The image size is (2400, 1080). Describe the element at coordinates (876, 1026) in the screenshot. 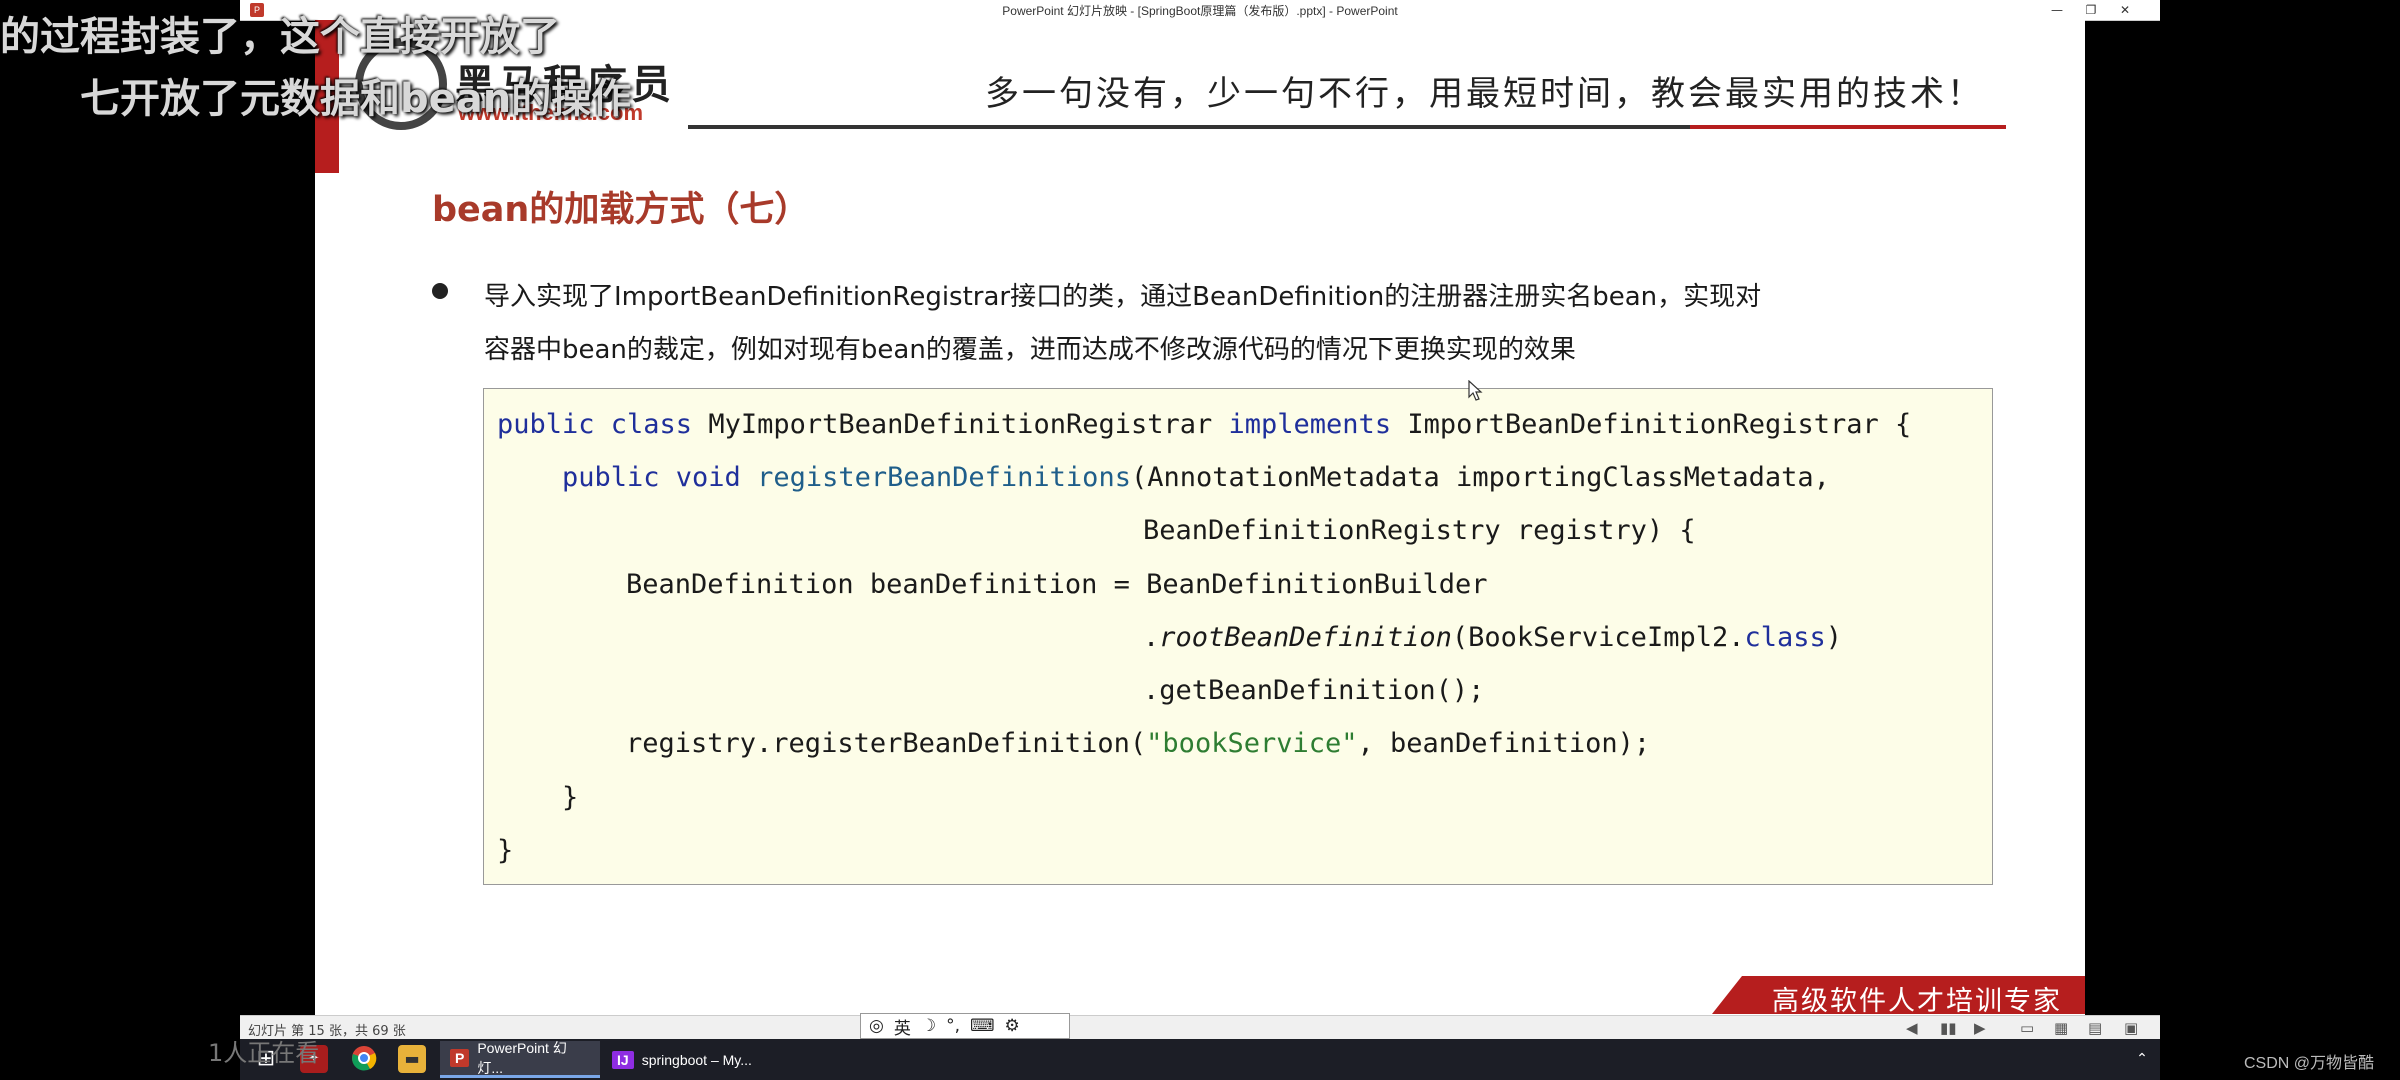

I see `ime-logo-icon: ◎` at that location.